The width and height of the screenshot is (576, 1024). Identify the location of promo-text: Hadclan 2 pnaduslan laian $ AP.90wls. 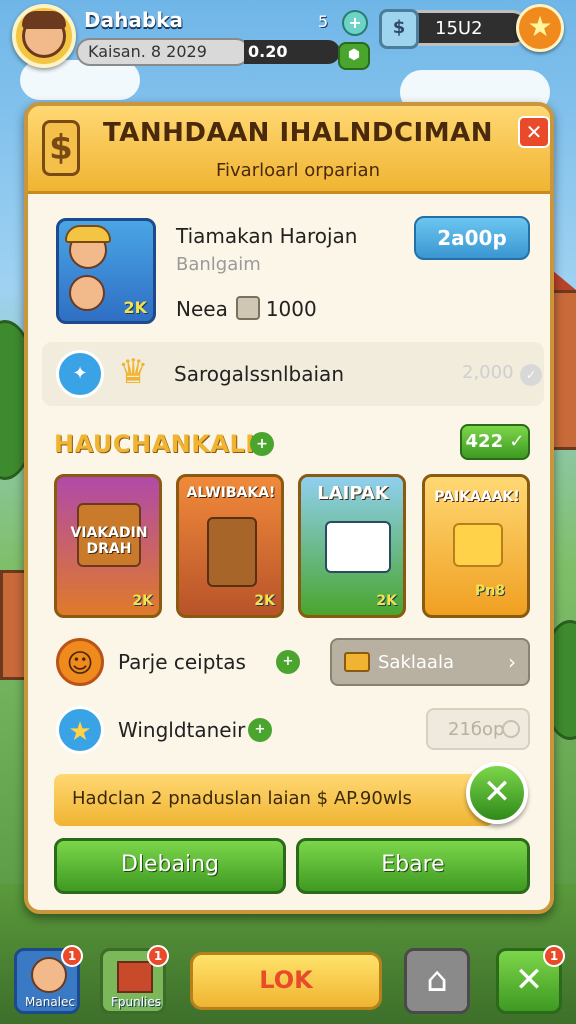
(242, 798).